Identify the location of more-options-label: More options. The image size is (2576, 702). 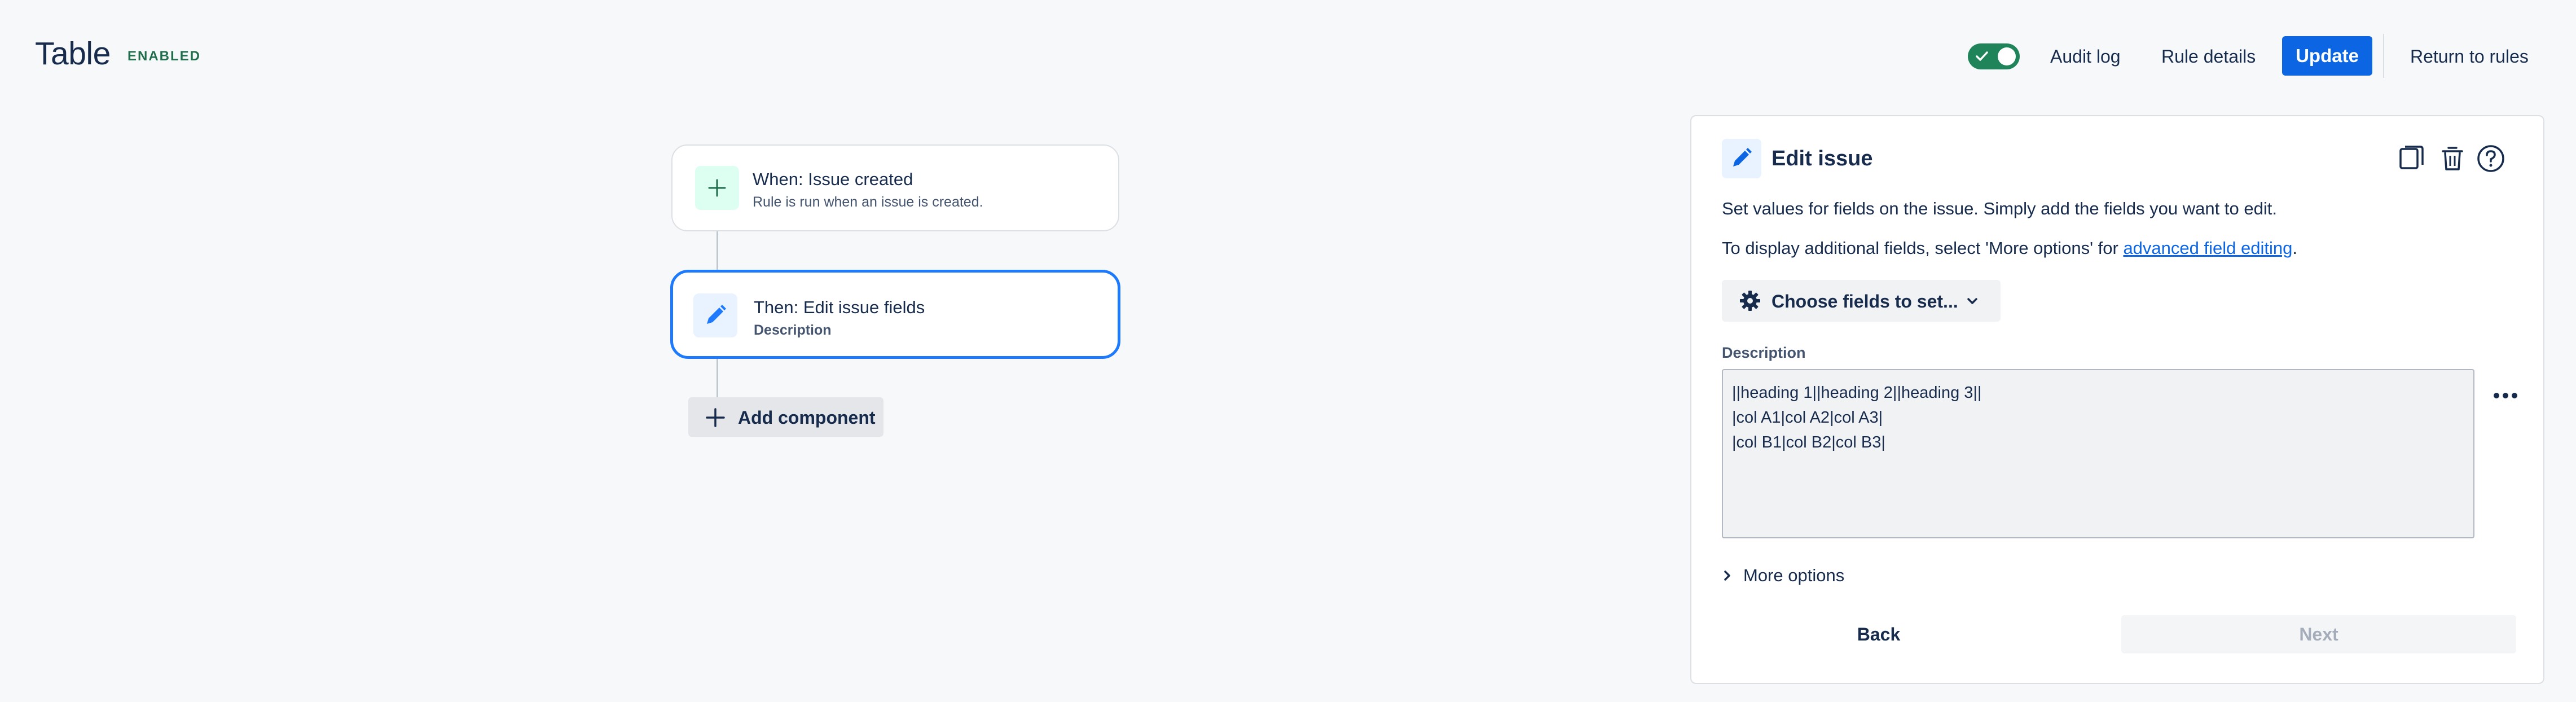
(1794, 575).